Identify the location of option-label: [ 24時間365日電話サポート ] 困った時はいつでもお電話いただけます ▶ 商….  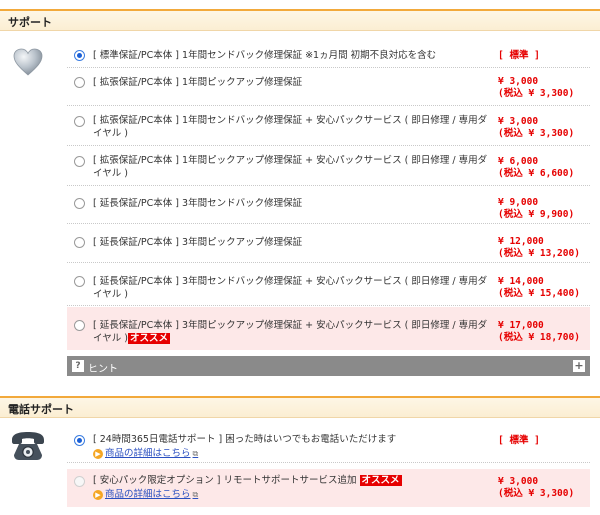
(290, 446).